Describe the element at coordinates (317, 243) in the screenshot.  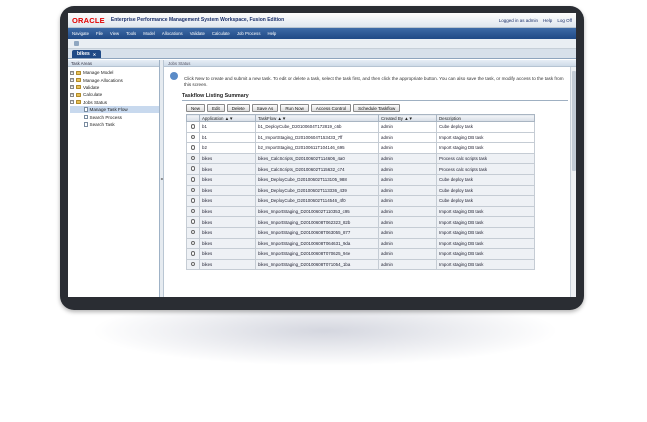
I see `cell-taskflow: bikes_ImportStaging_D20100608T064631_9da` at that location.